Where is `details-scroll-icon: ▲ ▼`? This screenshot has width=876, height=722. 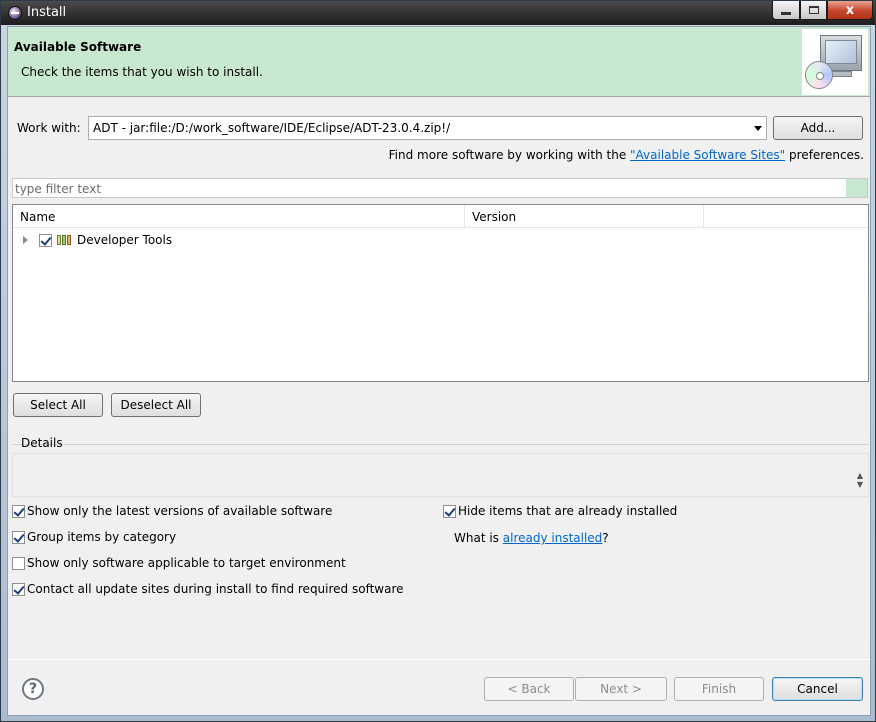
details-scroll-icon: ▲ ▼ is located at coordinates (860, 481).